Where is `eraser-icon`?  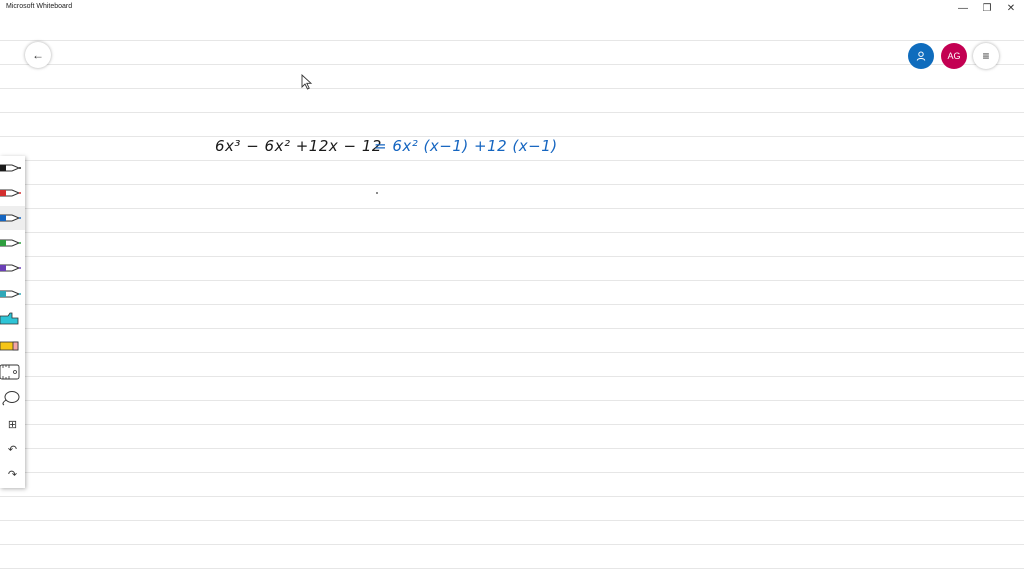
eraser-icon is located at coordinates (9, 346).